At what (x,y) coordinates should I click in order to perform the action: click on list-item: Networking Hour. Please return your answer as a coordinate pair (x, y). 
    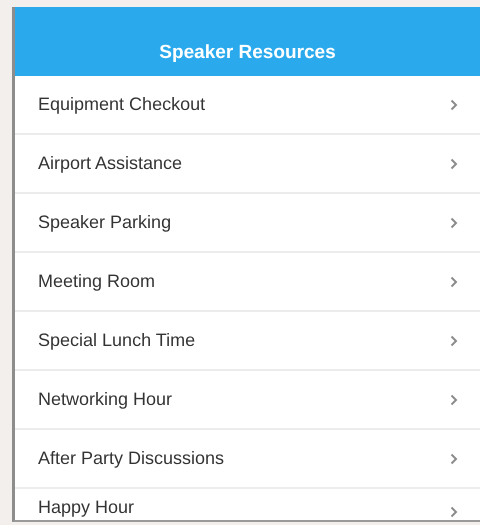
    Looking at the image, I should click on (247, 400).